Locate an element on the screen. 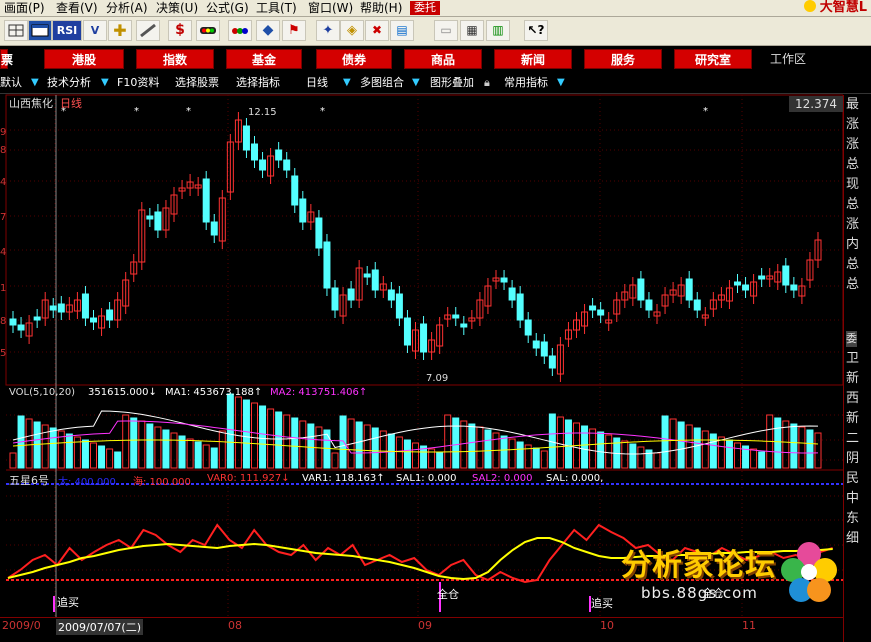 The image size is (871, 642). quote-row: 涨 is located at coordinates (853, 144).